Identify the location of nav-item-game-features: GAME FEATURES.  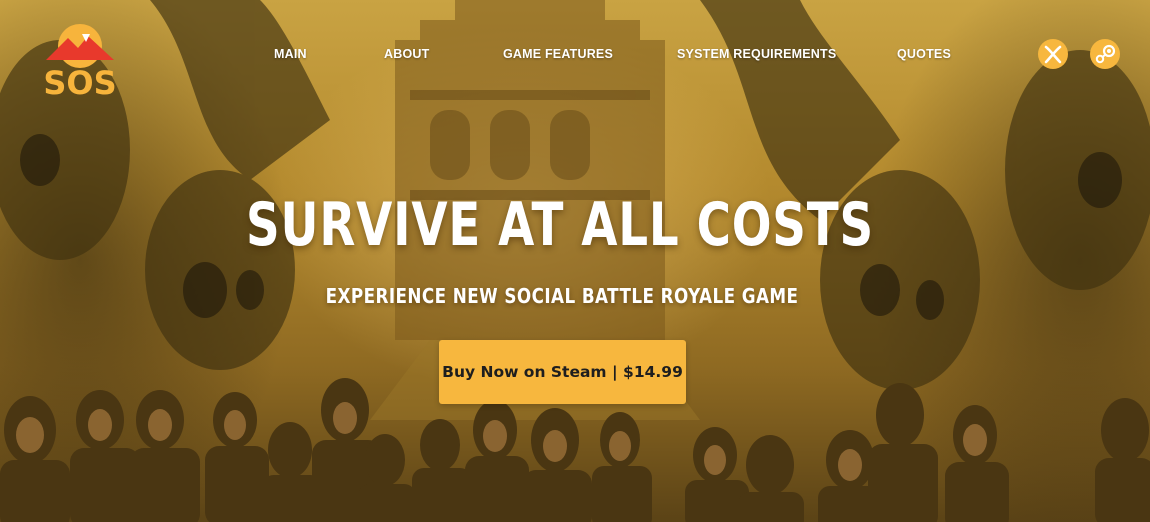
(558, 54).